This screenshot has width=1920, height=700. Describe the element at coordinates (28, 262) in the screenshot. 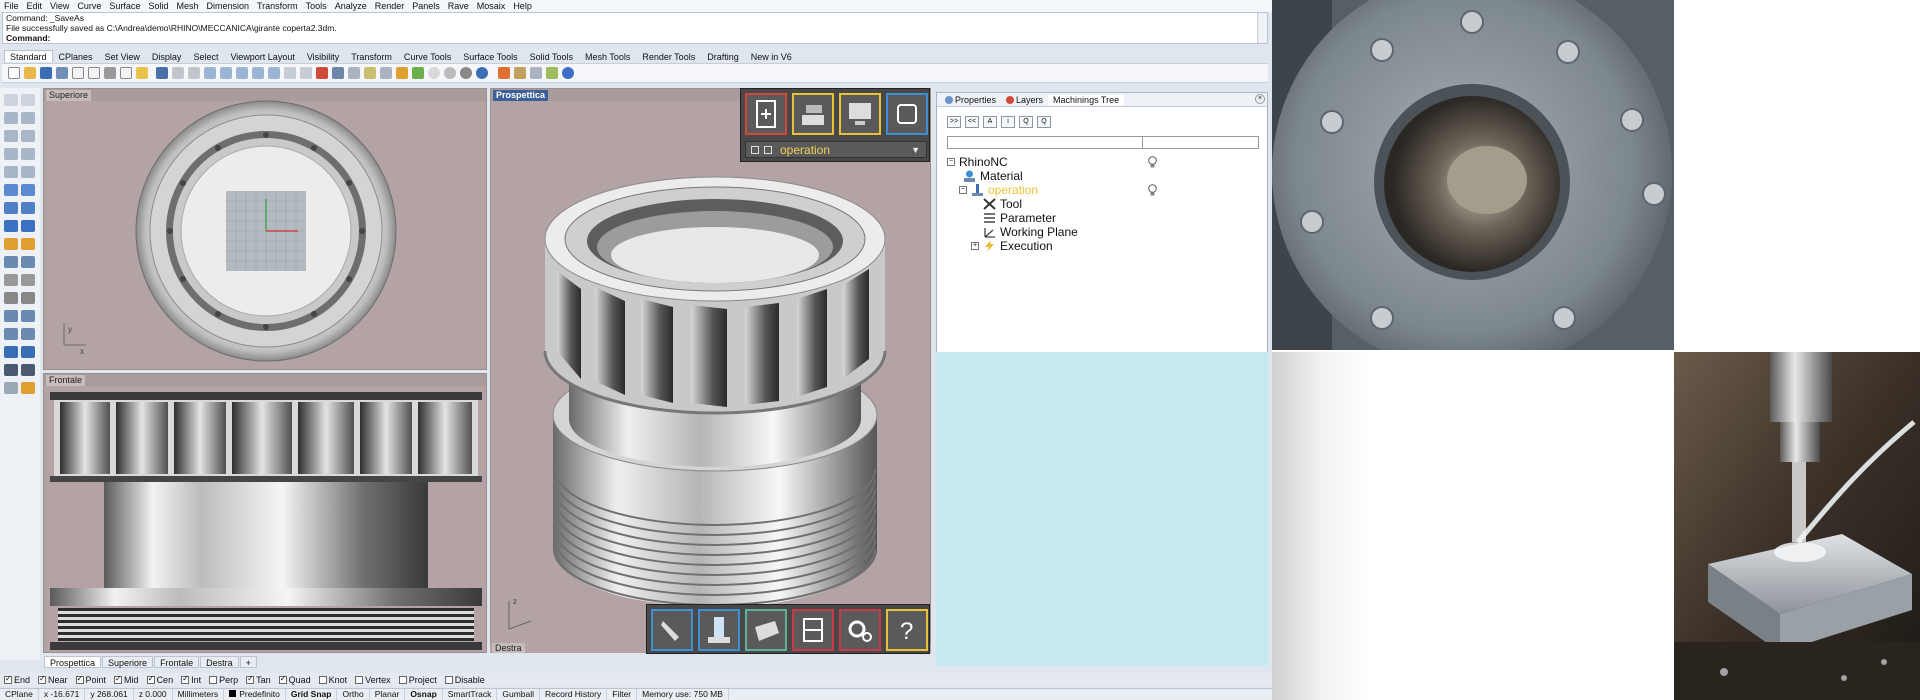

I see `split-icon` at that location.